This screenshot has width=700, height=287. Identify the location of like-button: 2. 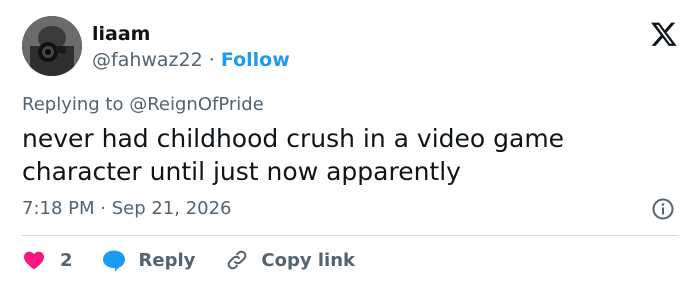
(61, 260).